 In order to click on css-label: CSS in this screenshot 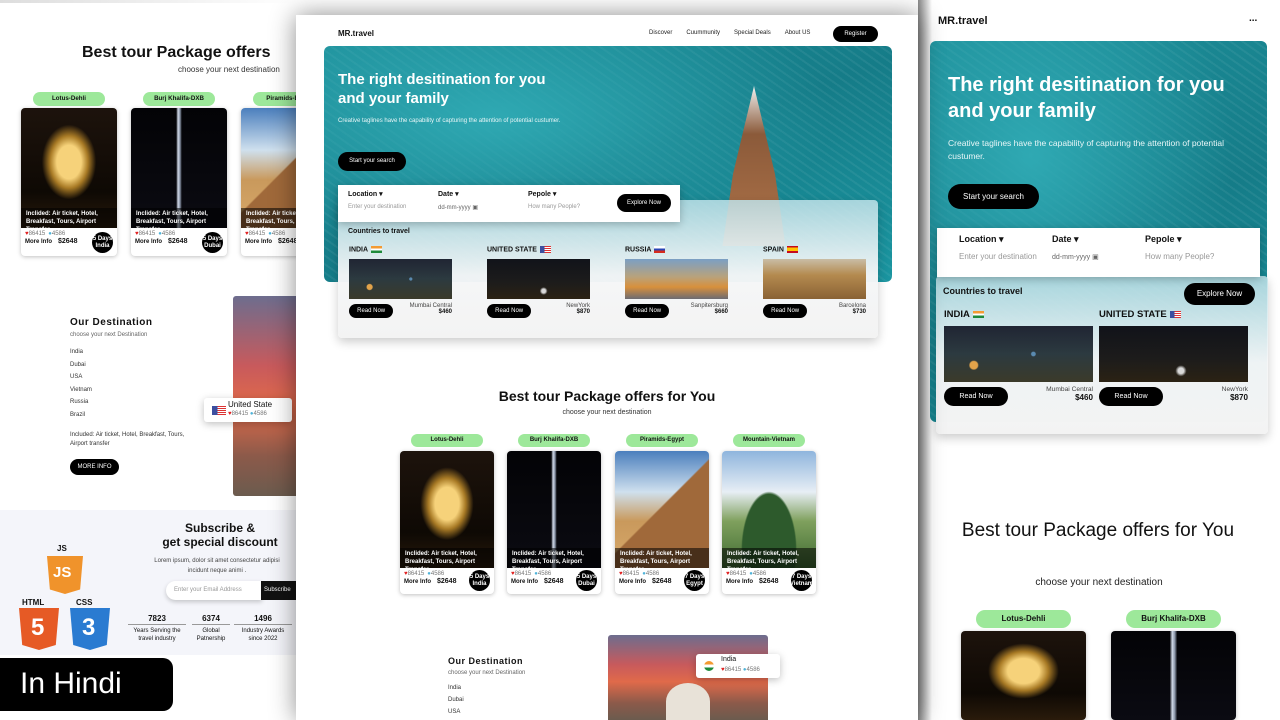, I will do `click(84, 602)`.